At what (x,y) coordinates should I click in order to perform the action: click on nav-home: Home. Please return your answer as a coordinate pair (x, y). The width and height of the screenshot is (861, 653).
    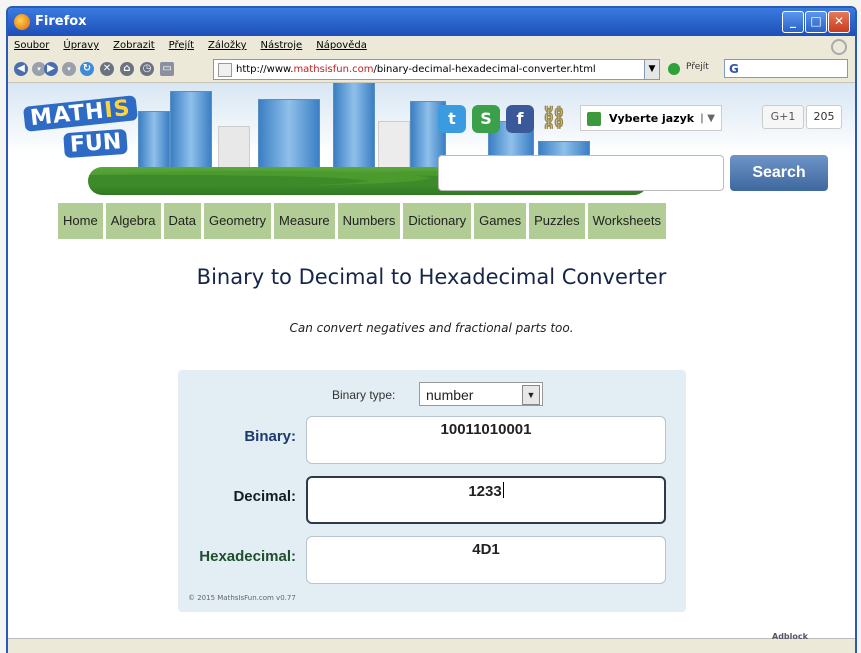
    Looking at the image, I should click on (80, 221).